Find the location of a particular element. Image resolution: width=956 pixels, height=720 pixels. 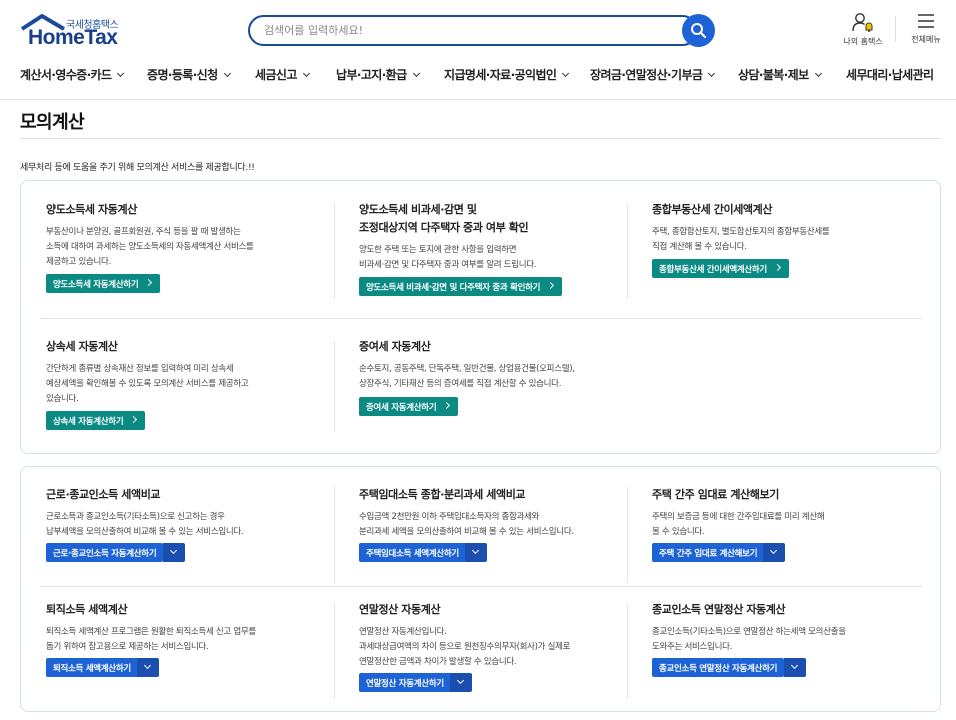

capital-gains-exemption-button: 양도소득세 비과세·감면 및 다주택자 중과 확인하기 is located at coordinates (461, 286).